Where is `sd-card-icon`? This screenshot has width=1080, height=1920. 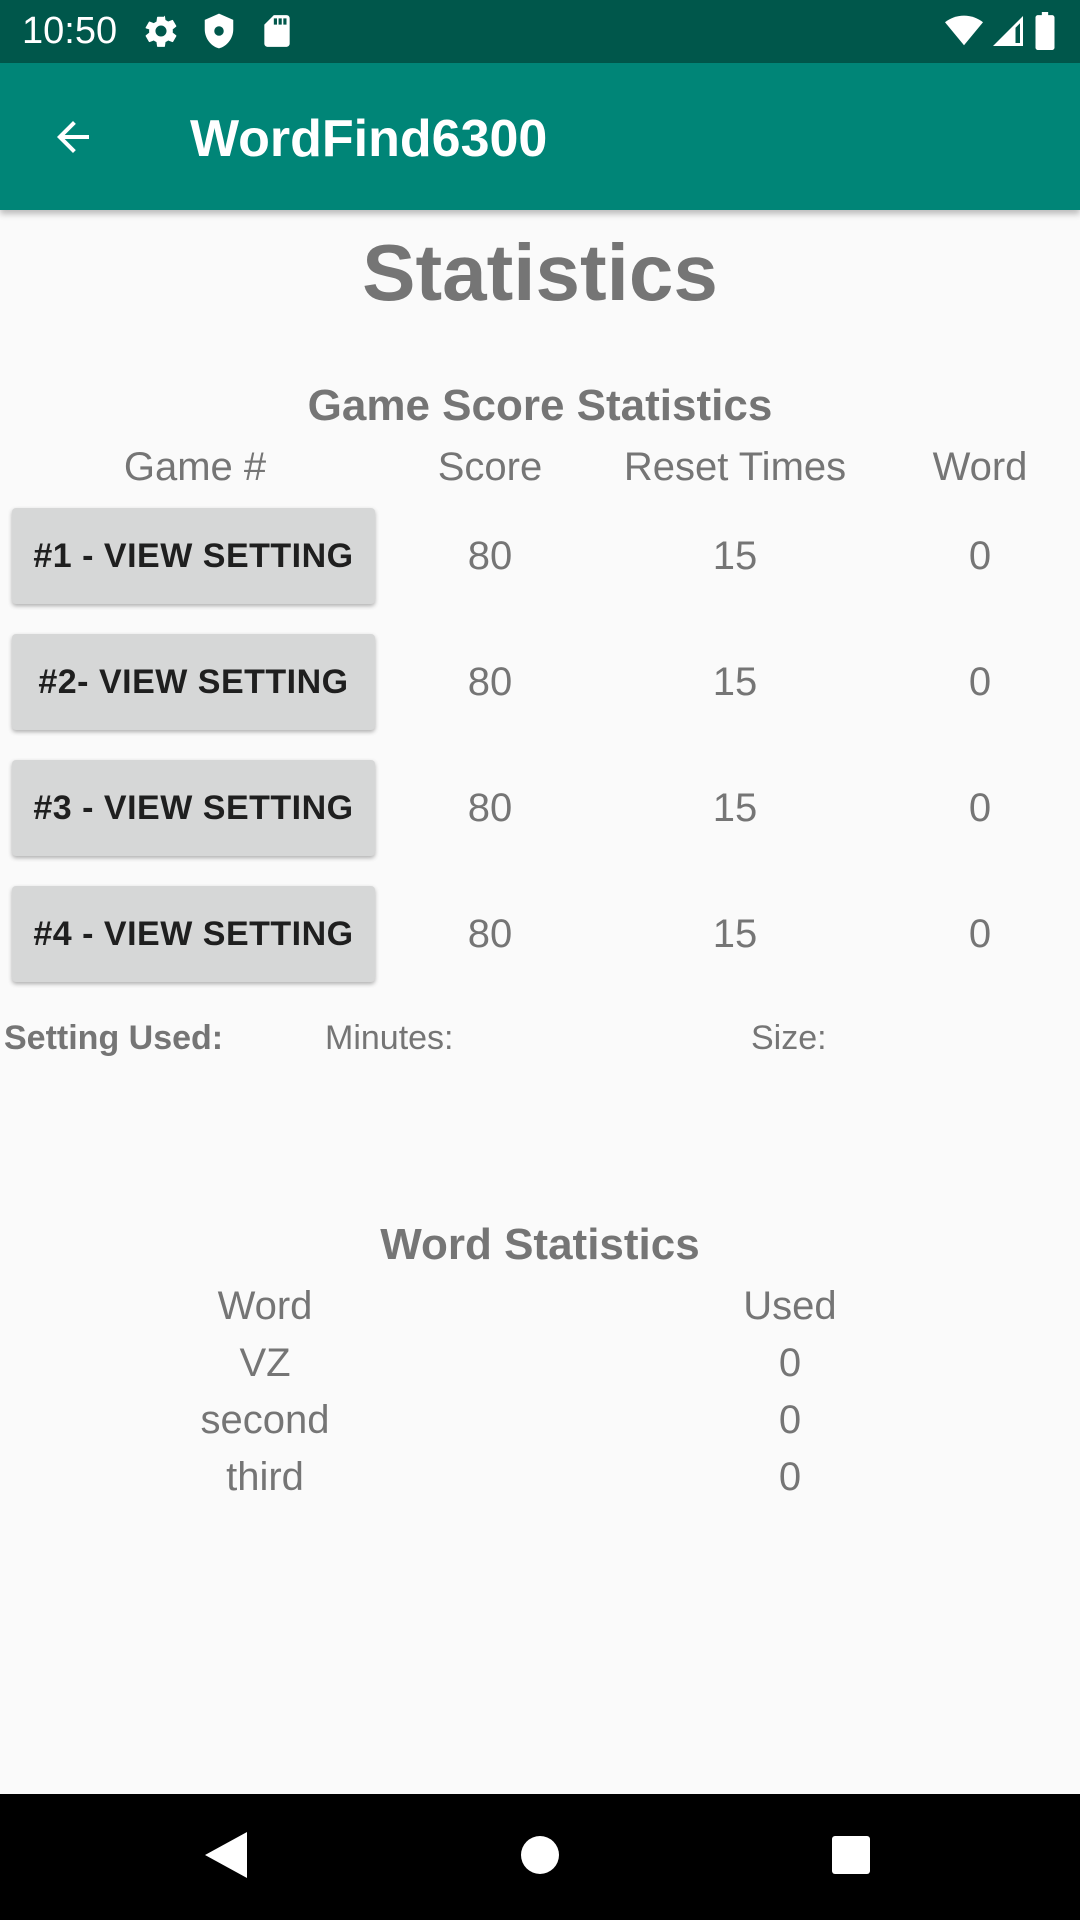 sd-card-icon is located at coordinates (277, 33).